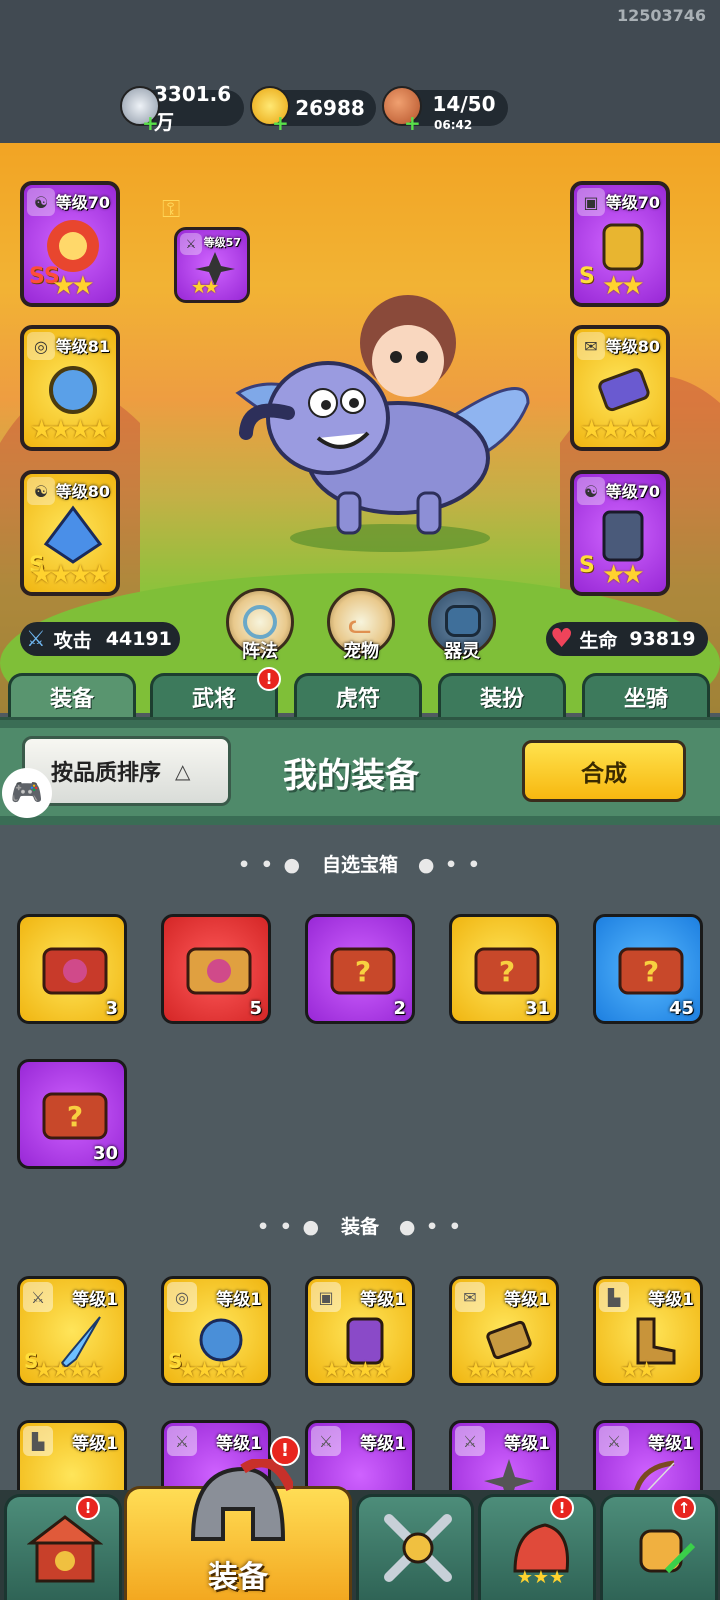 This screenshot has width=720, height=1600. I want to click on equip-section-header: • • ● 装备 ● • •, so click(360, 1227).